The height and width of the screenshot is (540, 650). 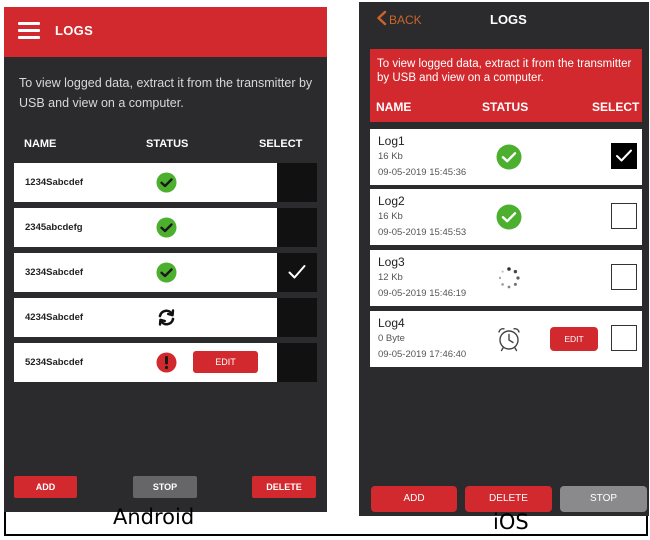 What do you see at coordinates (391, 141) in the screenshot?
I see `log-name: Log1` at bounding box center [391, 141].